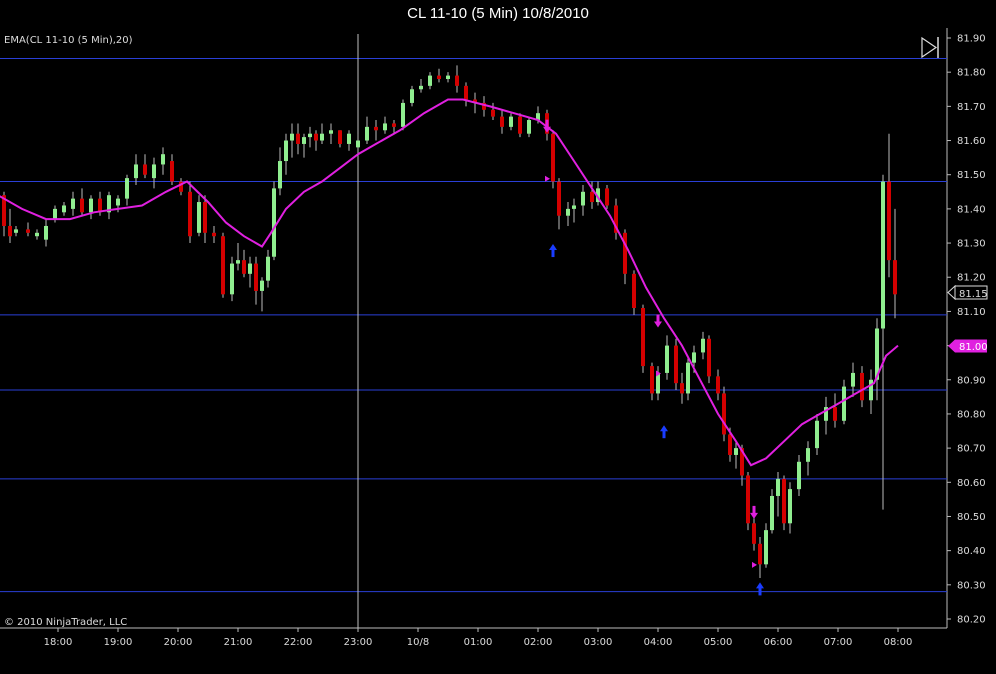  I want to click on y-tick-label: 81.20, so click(971, 278).